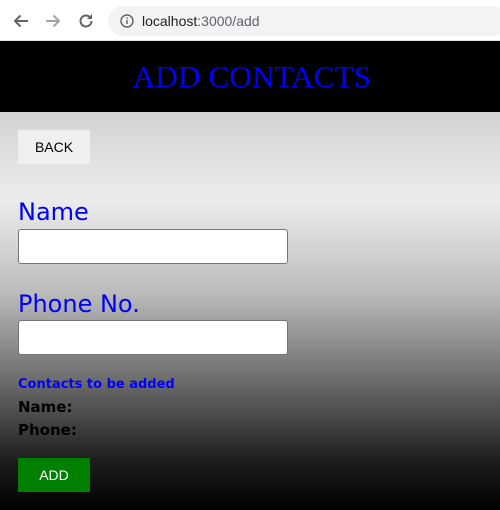  Describe the element at coordinates (45, 407) in the screenshot. I see `pending-name-label: Name:` at that location.